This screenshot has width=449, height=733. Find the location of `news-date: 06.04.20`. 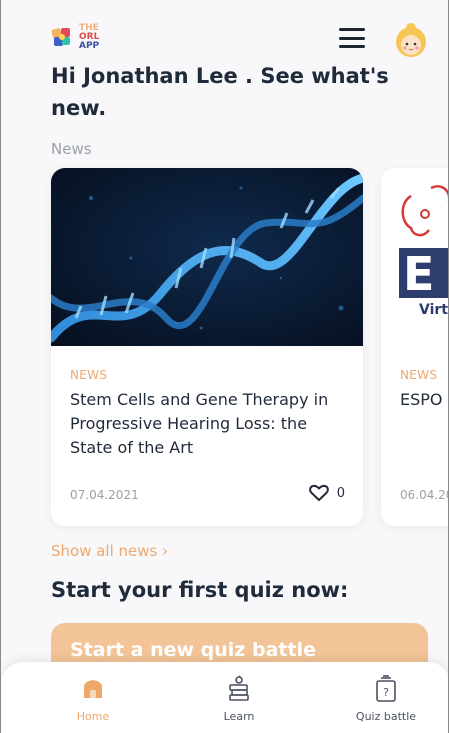

news-date: 06.04.20 is located at coordinates (424, 495).